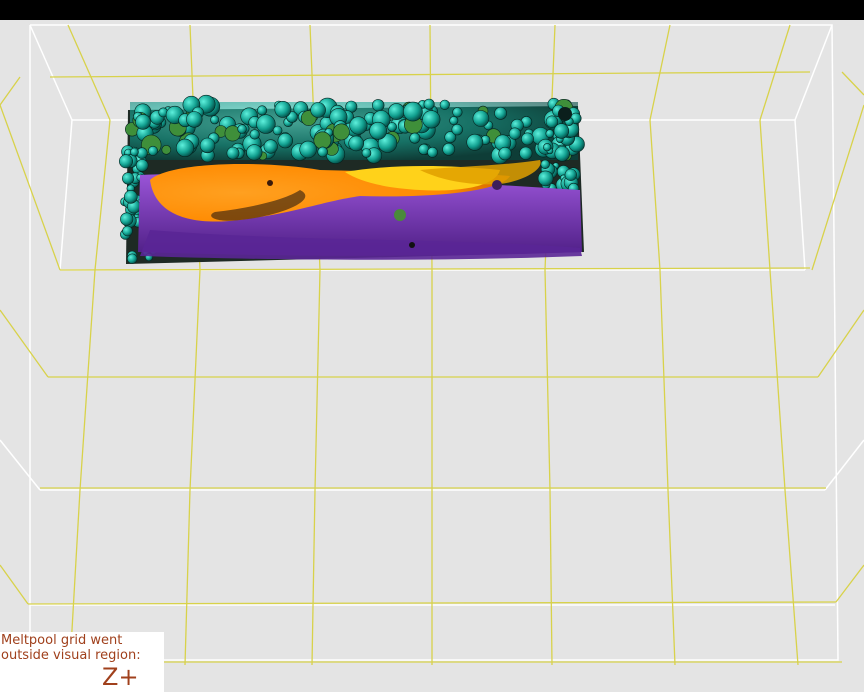 Image resolution: width=864 pixels, height=692 pixels. I want to click on axis-direction-label: Z+, so click(120, 677).